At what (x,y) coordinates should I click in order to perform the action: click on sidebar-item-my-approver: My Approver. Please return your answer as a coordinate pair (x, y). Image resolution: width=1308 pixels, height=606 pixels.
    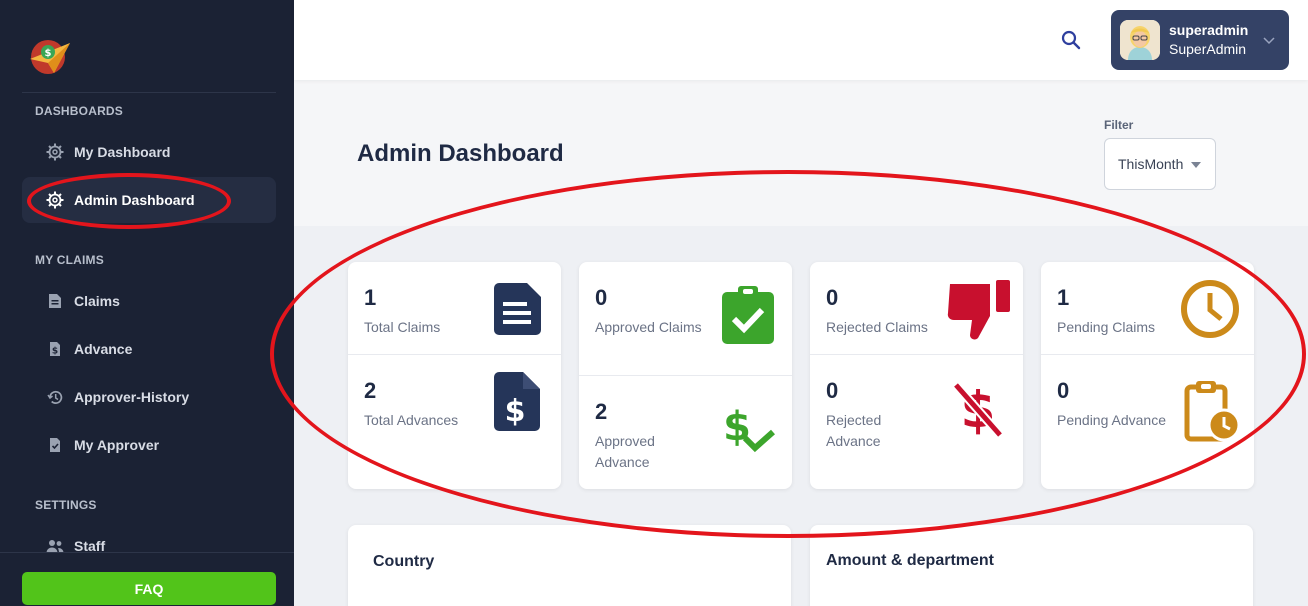
    Looking at the image, I should click on (149, 445).